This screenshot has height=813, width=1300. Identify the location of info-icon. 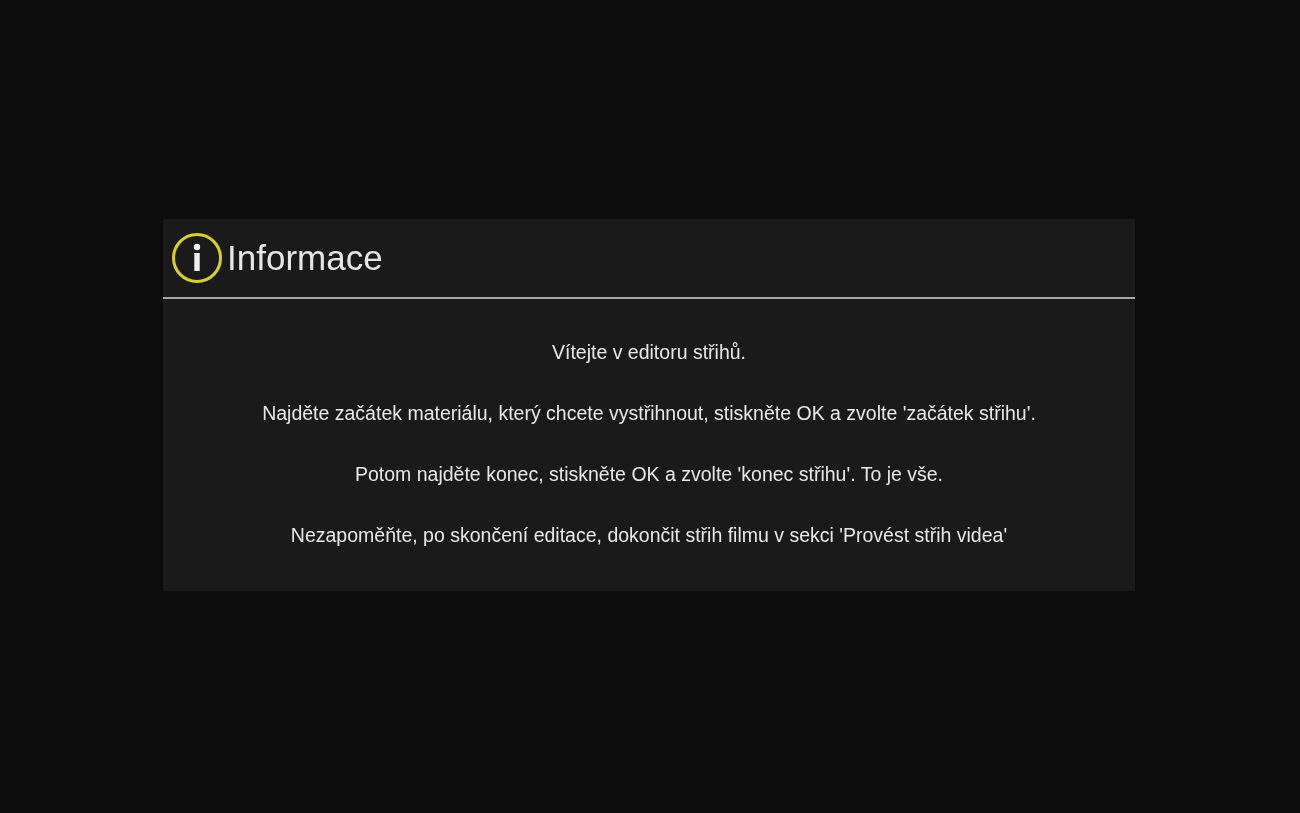
(197, 258).